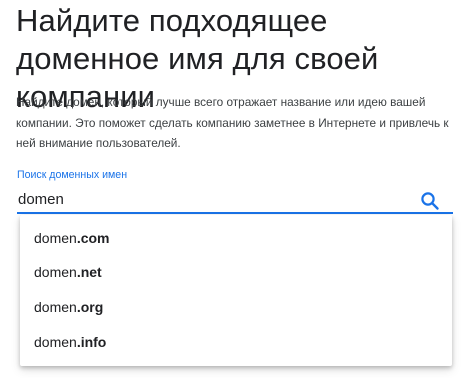 The width and height of the screenshot is (474, 378). What do you see at coordinates (90, 307) in the screenshot?
I see `suggestion-tld: .org` at bounding box center [90, 307].